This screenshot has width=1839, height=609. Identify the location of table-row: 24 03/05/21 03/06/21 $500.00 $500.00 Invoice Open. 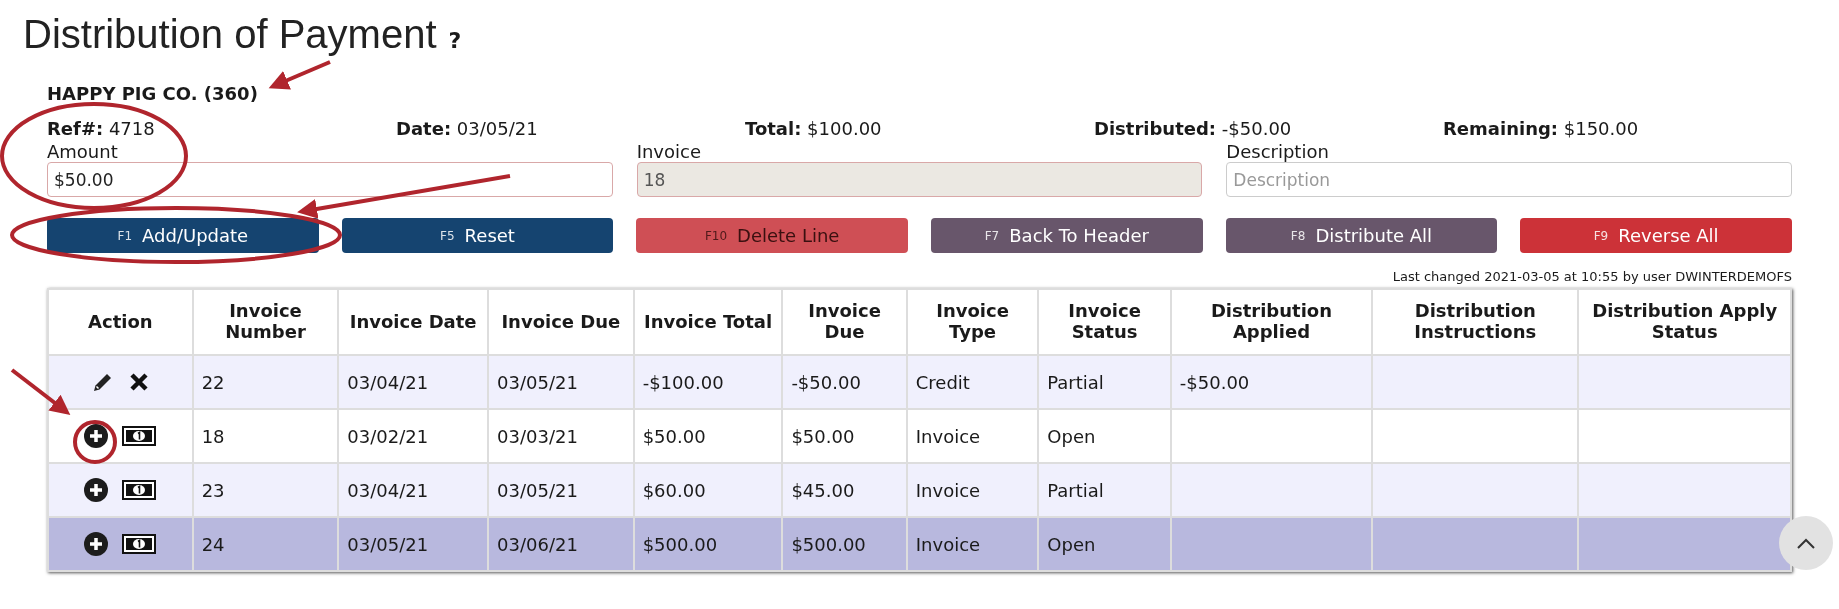
(919, 544).